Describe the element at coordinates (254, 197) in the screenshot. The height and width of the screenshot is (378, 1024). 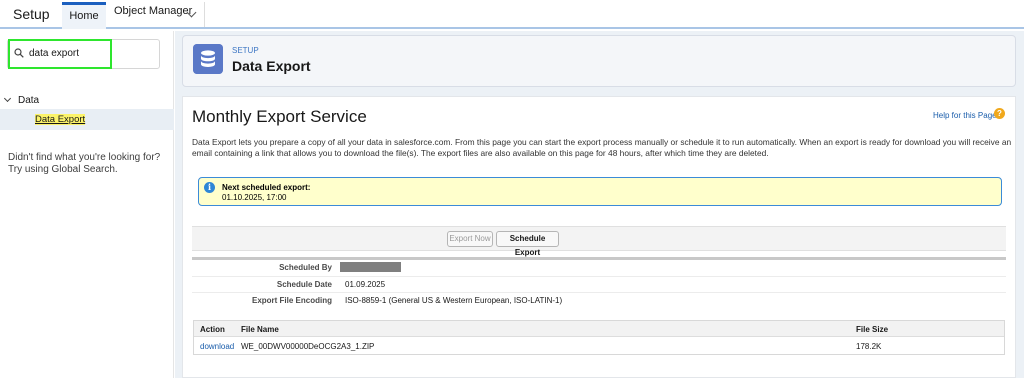
I see `notice-date: 01.10.2025, 17:00` at that location.